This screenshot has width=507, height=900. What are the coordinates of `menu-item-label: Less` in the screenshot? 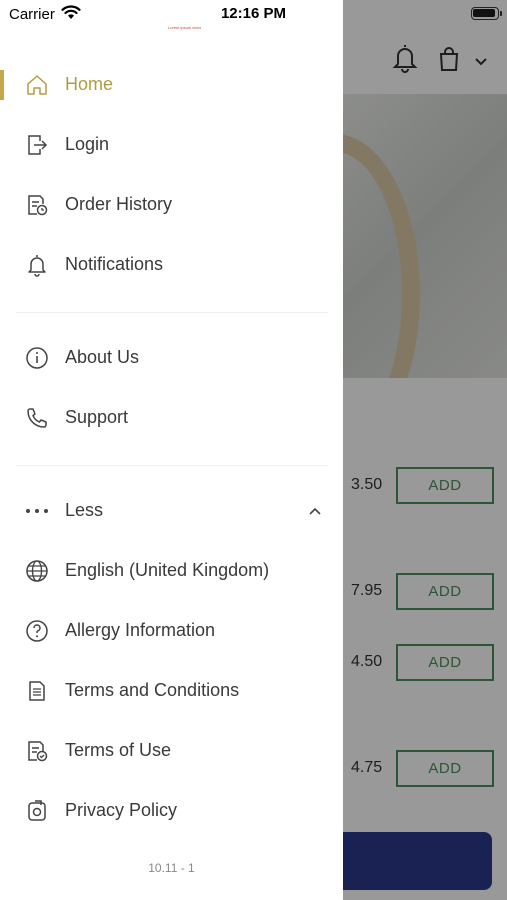 It's located at (84, 510).